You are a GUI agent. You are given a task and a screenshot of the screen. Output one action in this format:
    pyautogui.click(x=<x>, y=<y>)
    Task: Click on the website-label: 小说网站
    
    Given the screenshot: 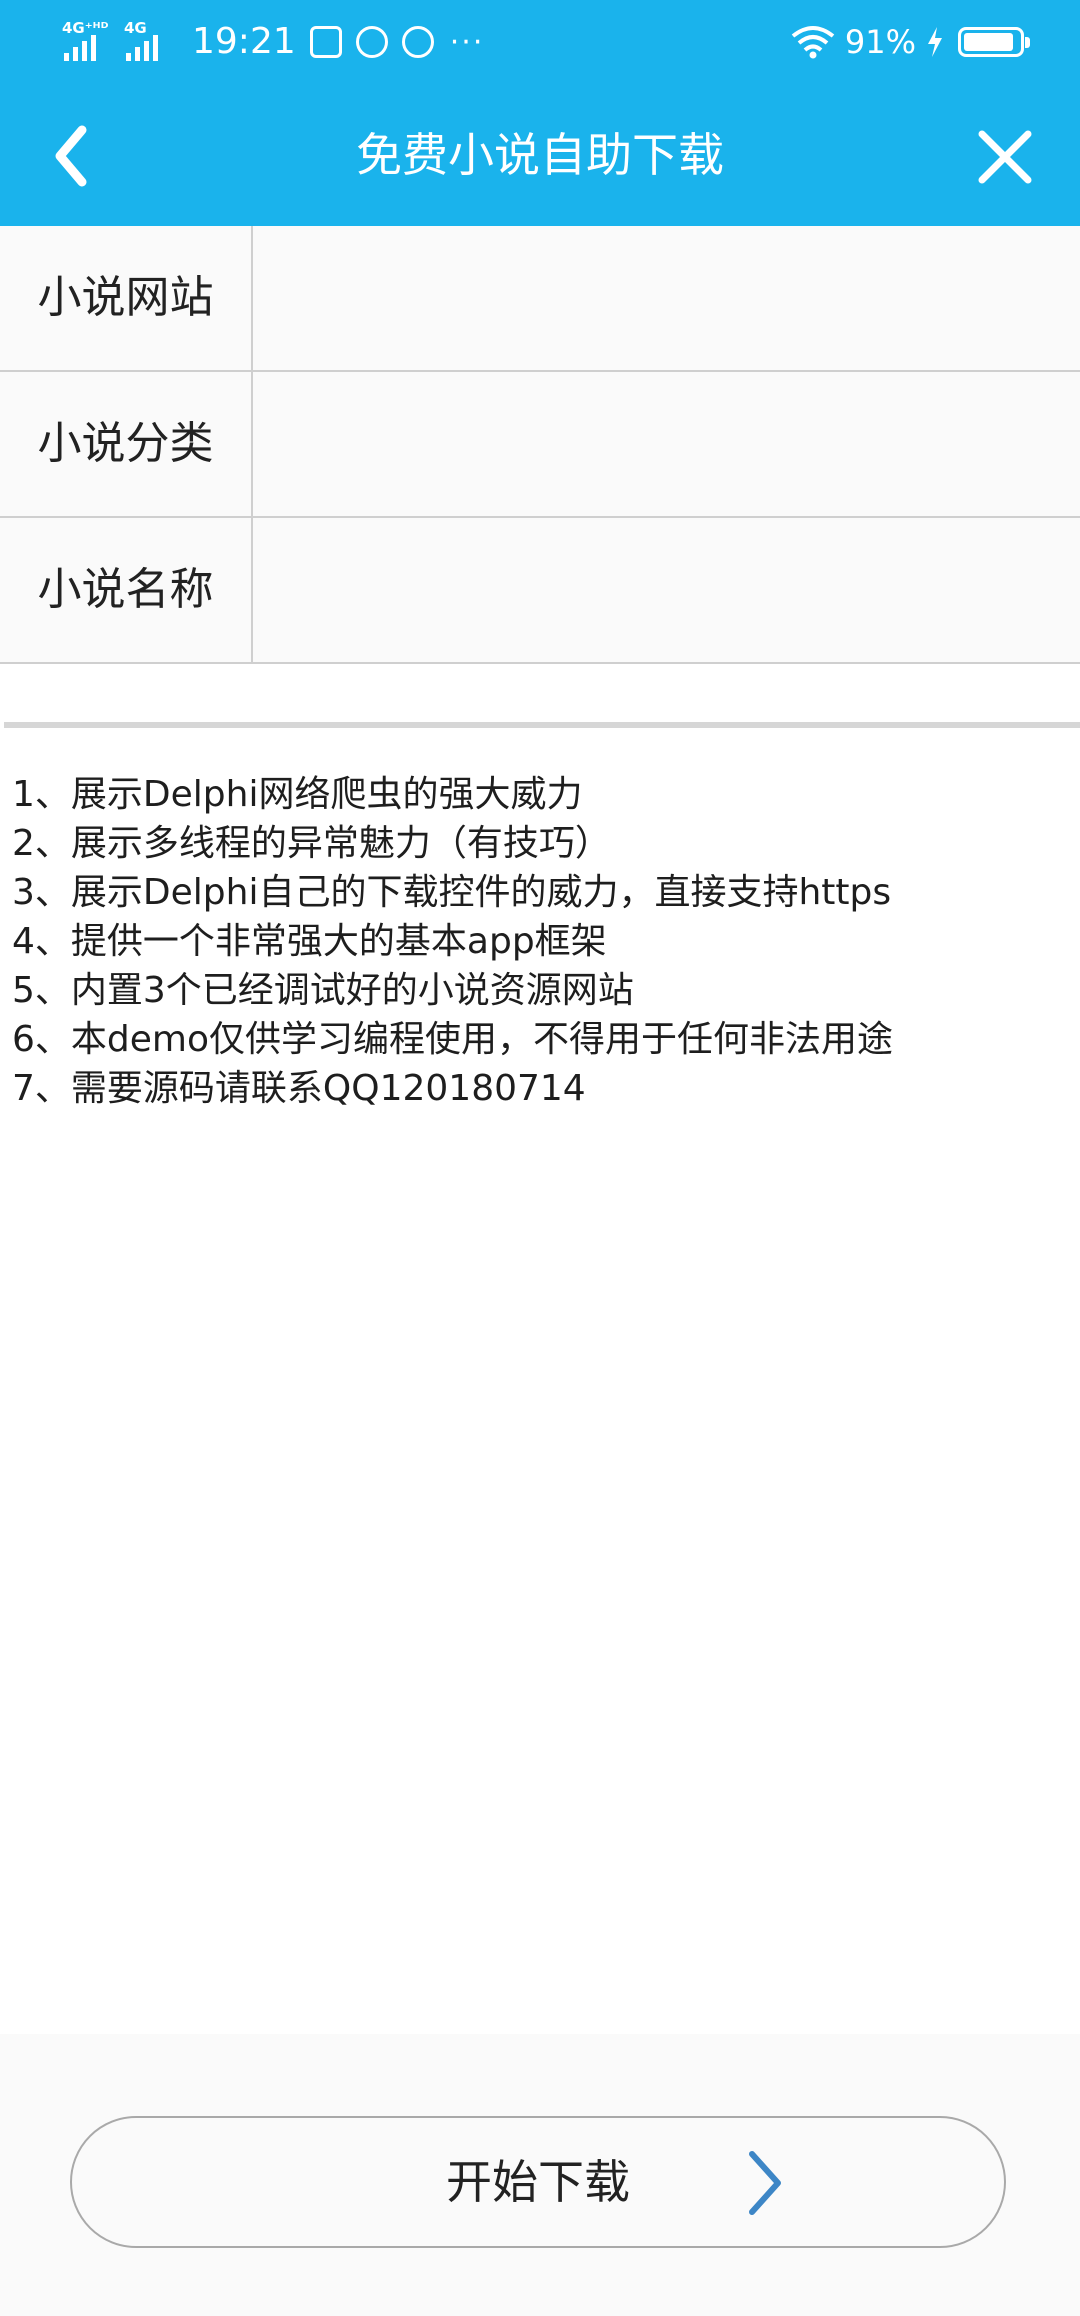 What is the action you would take?
    pyautogui.click(x=126, y=298)
    